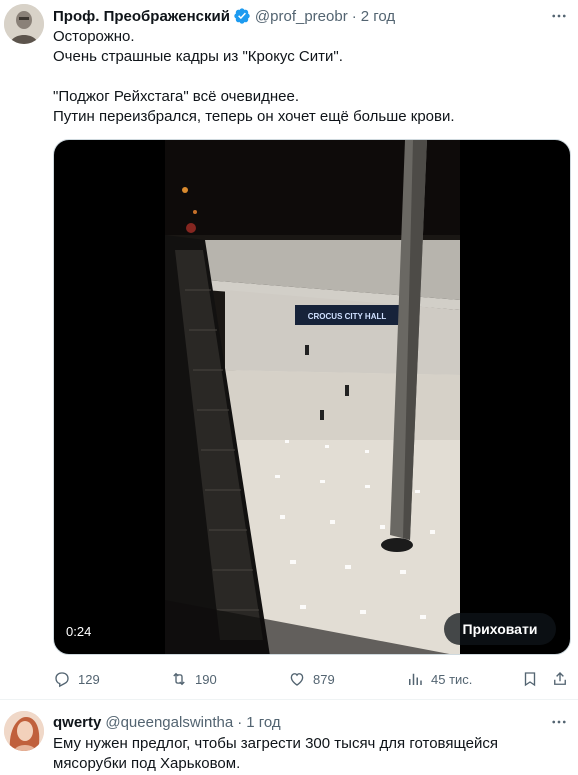  Describe the element at coordinates (62, 680) in the screenshot. I see `reply-icon` at that location.